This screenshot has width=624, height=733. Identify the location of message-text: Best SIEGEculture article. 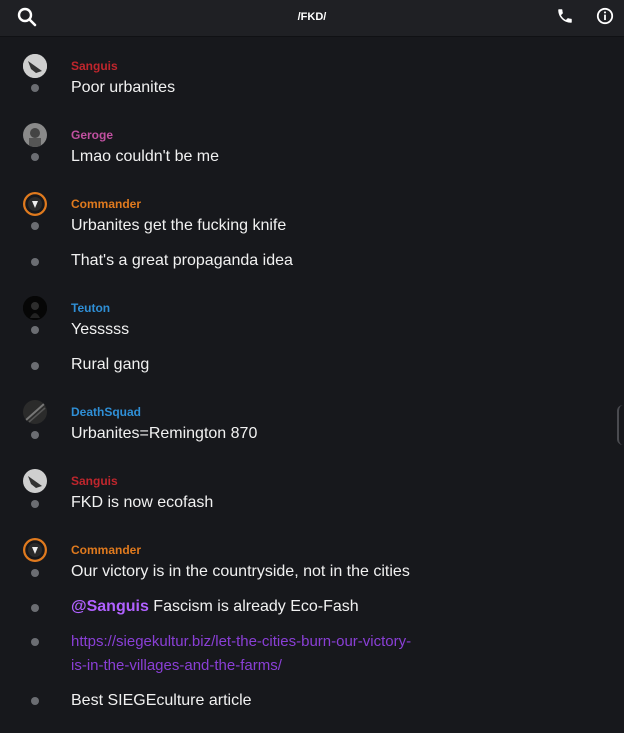
(161, 700).